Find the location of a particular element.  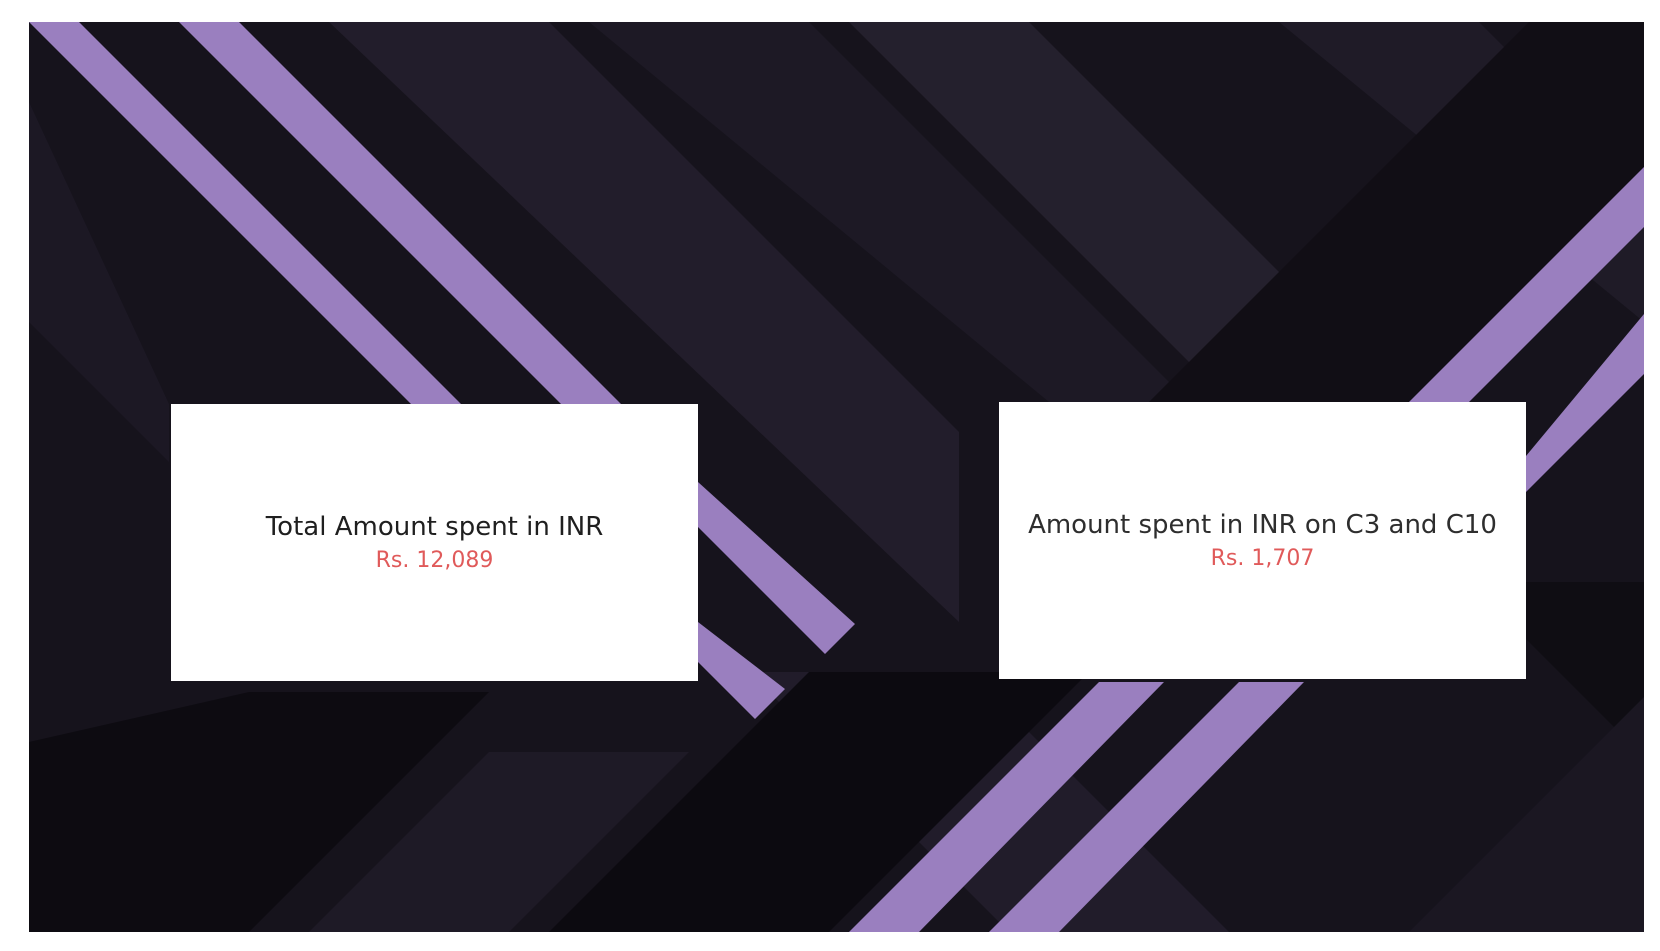

kpi-value: Rs. 12,089 is located at coordinates (434, 560).